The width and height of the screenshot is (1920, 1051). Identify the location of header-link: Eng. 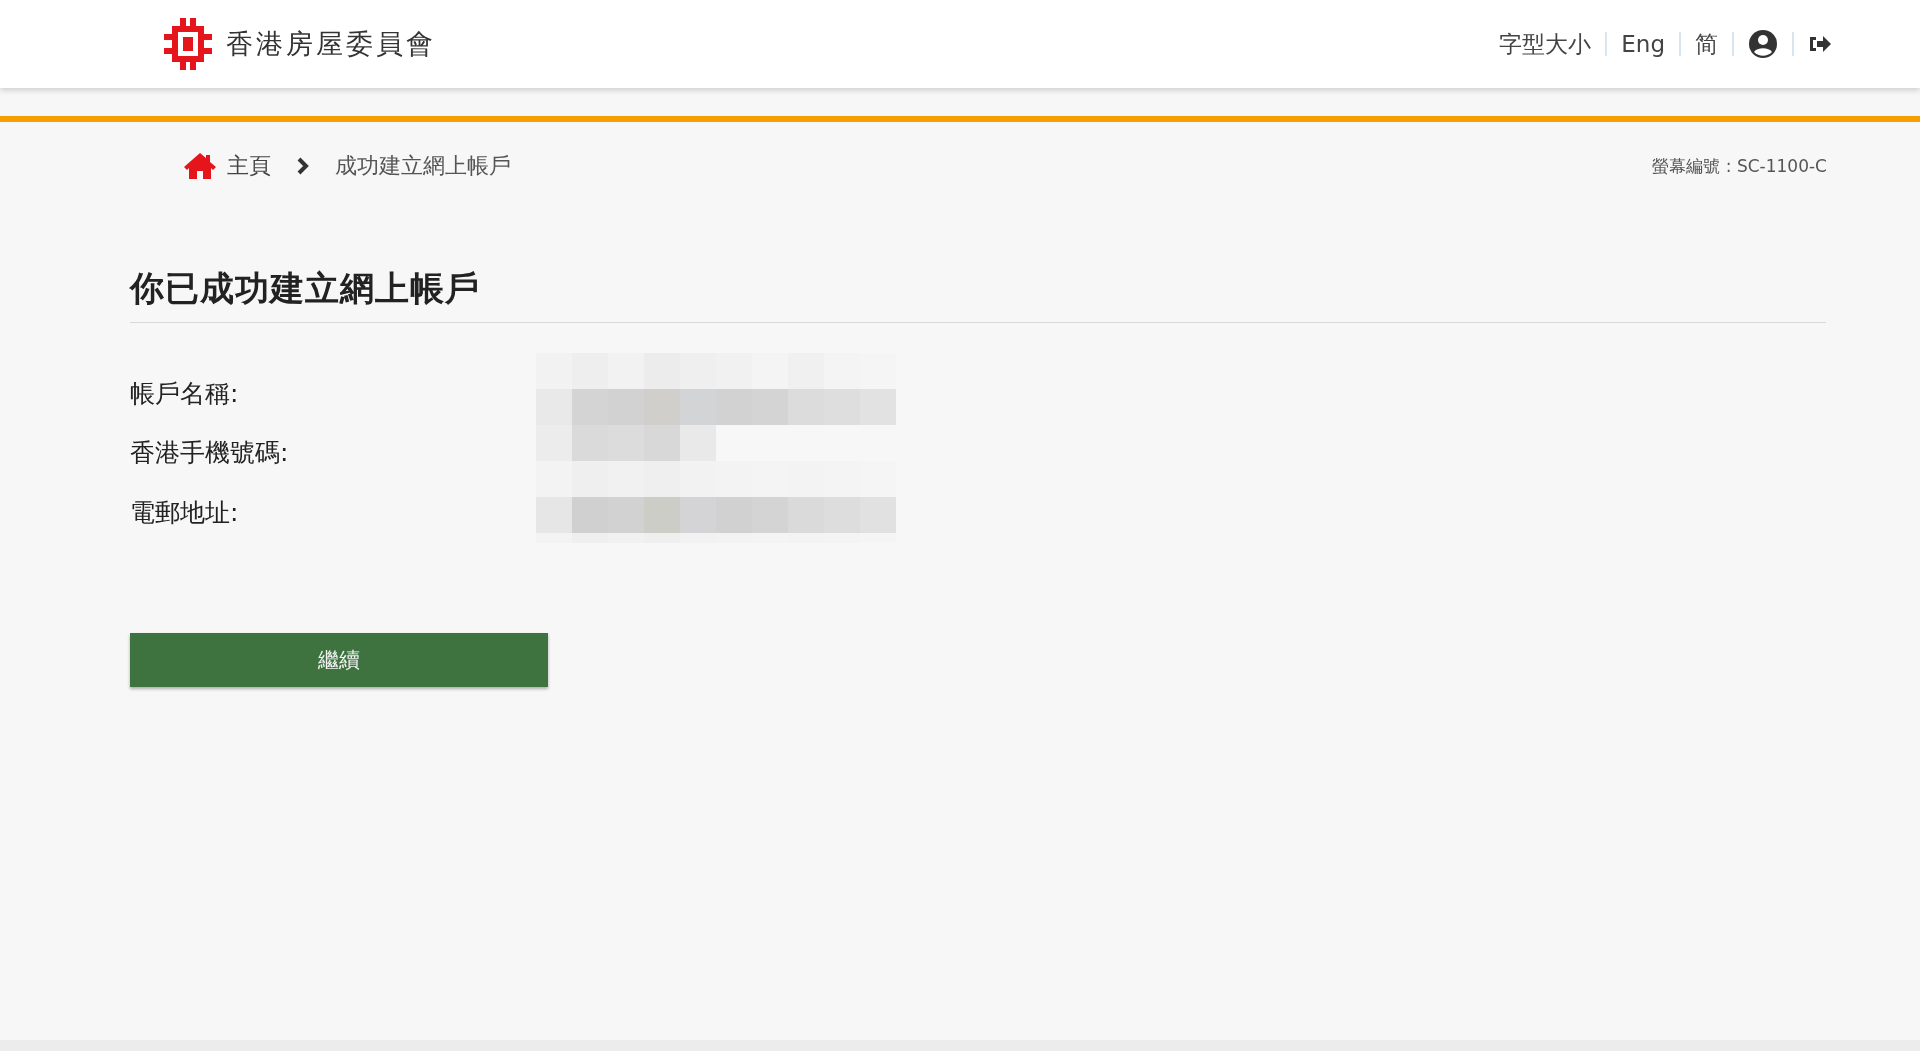
(1643, 44).